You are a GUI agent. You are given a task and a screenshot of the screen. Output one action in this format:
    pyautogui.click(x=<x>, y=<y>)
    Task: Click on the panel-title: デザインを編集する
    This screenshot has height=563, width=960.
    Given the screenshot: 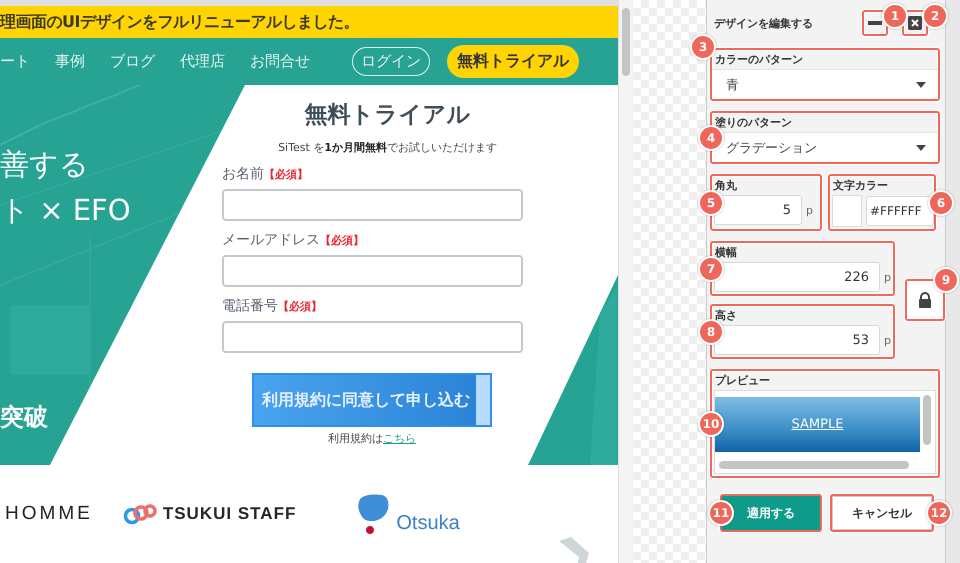 What is the action you would take?
    pyautogui.click(x=763, y=23)
    